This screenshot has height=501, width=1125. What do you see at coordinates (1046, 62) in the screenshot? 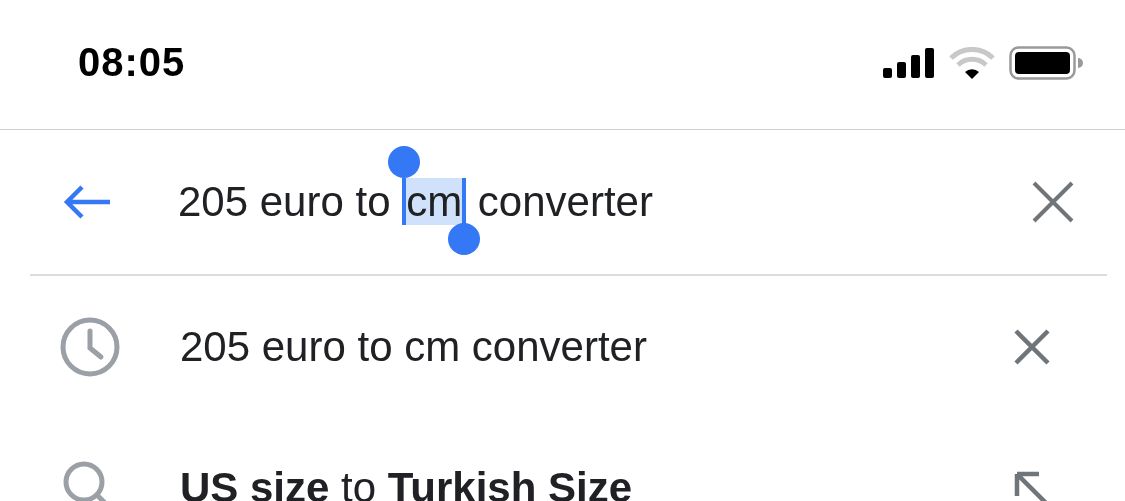
I see `battery-icon` at bounding box center [1046, 62].